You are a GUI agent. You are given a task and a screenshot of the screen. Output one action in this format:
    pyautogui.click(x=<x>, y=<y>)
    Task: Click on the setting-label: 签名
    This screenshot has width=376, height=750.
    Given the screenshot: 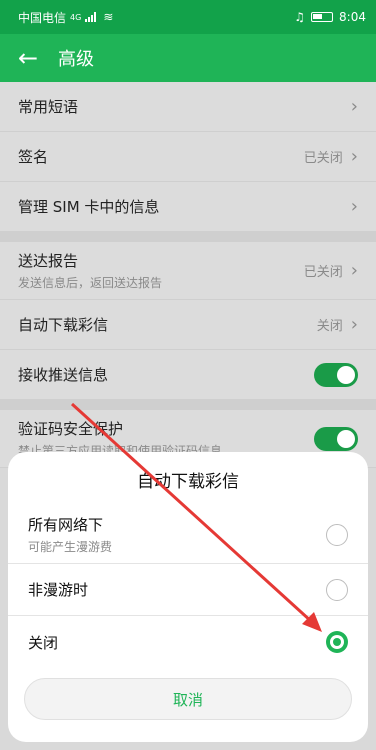 What is the action you would take?
    pyautogui.click(x=33, y=157)
    